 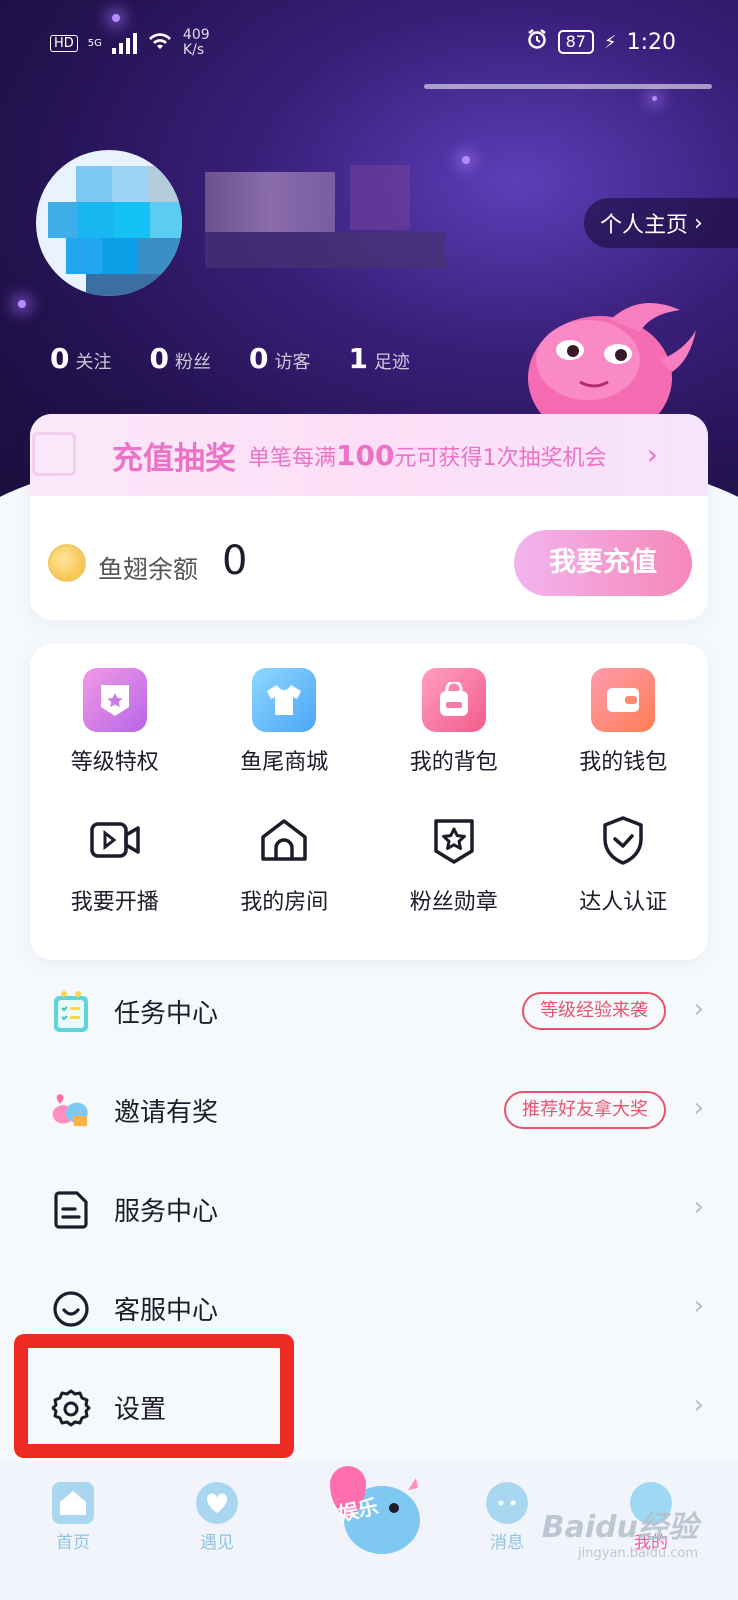 What do you see at coordinates (67, 563) in the screenshot?
I see `coin-icon` at bounding box center [67, 563].